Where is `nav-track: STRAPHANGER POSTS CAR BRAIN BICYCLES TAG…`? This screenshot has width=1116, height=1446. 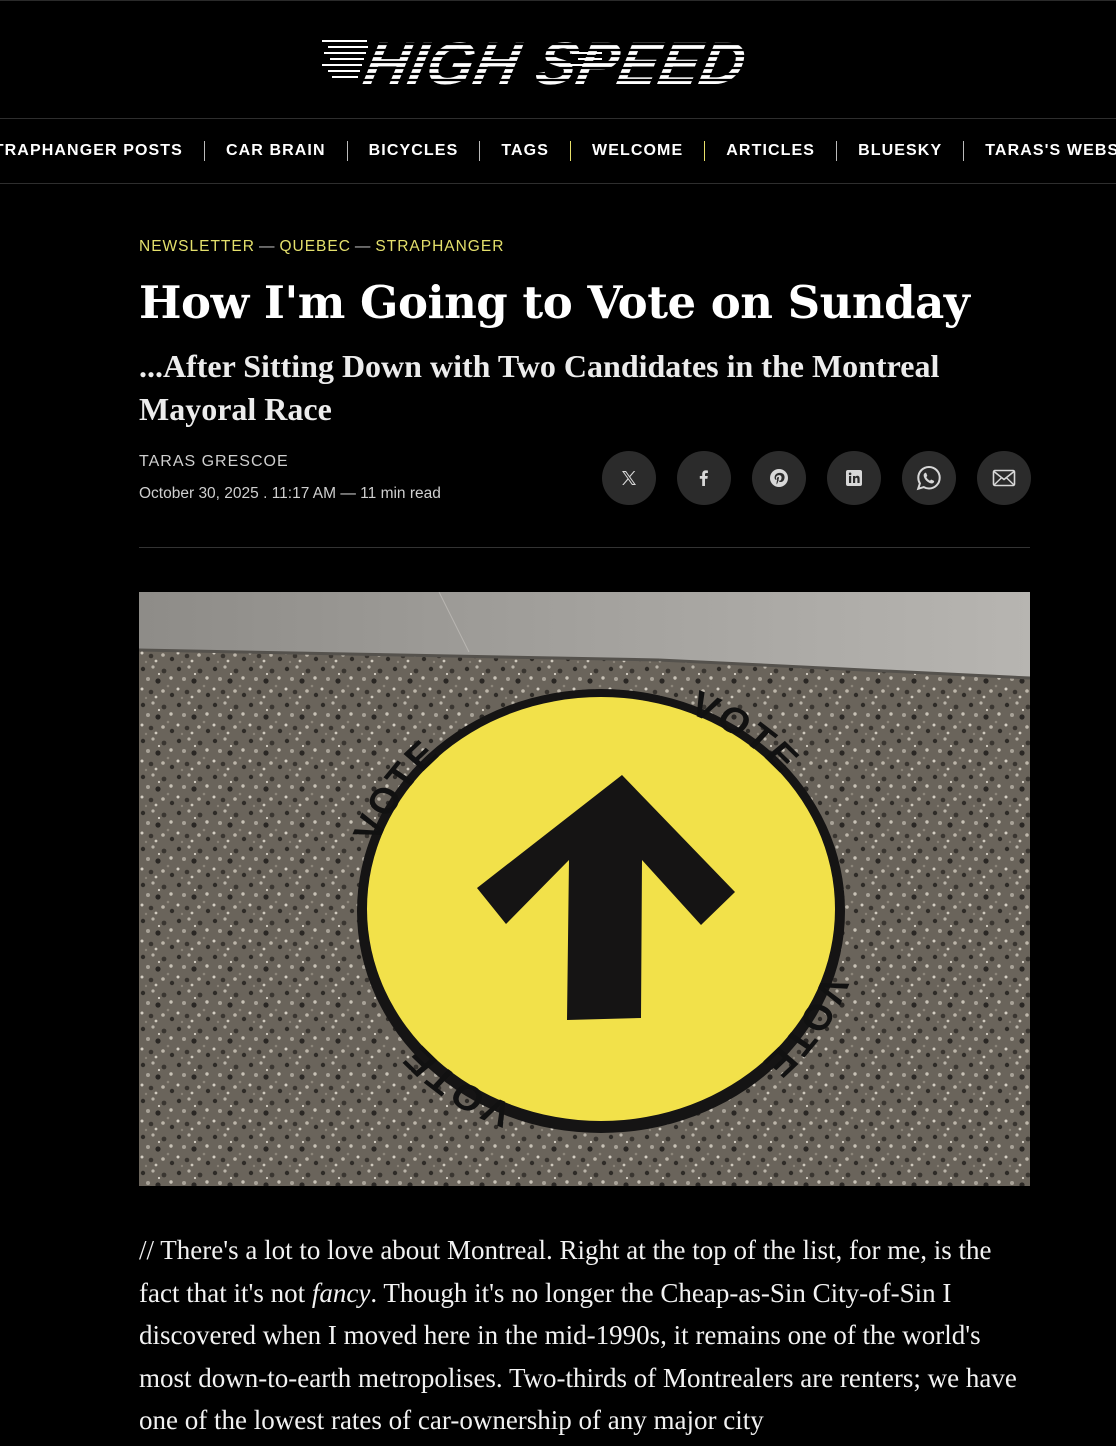
nav-track: STRAPHANGER POSTS CAR BRAIN BICYCLES TAG… is located at coordinates (558, 151).